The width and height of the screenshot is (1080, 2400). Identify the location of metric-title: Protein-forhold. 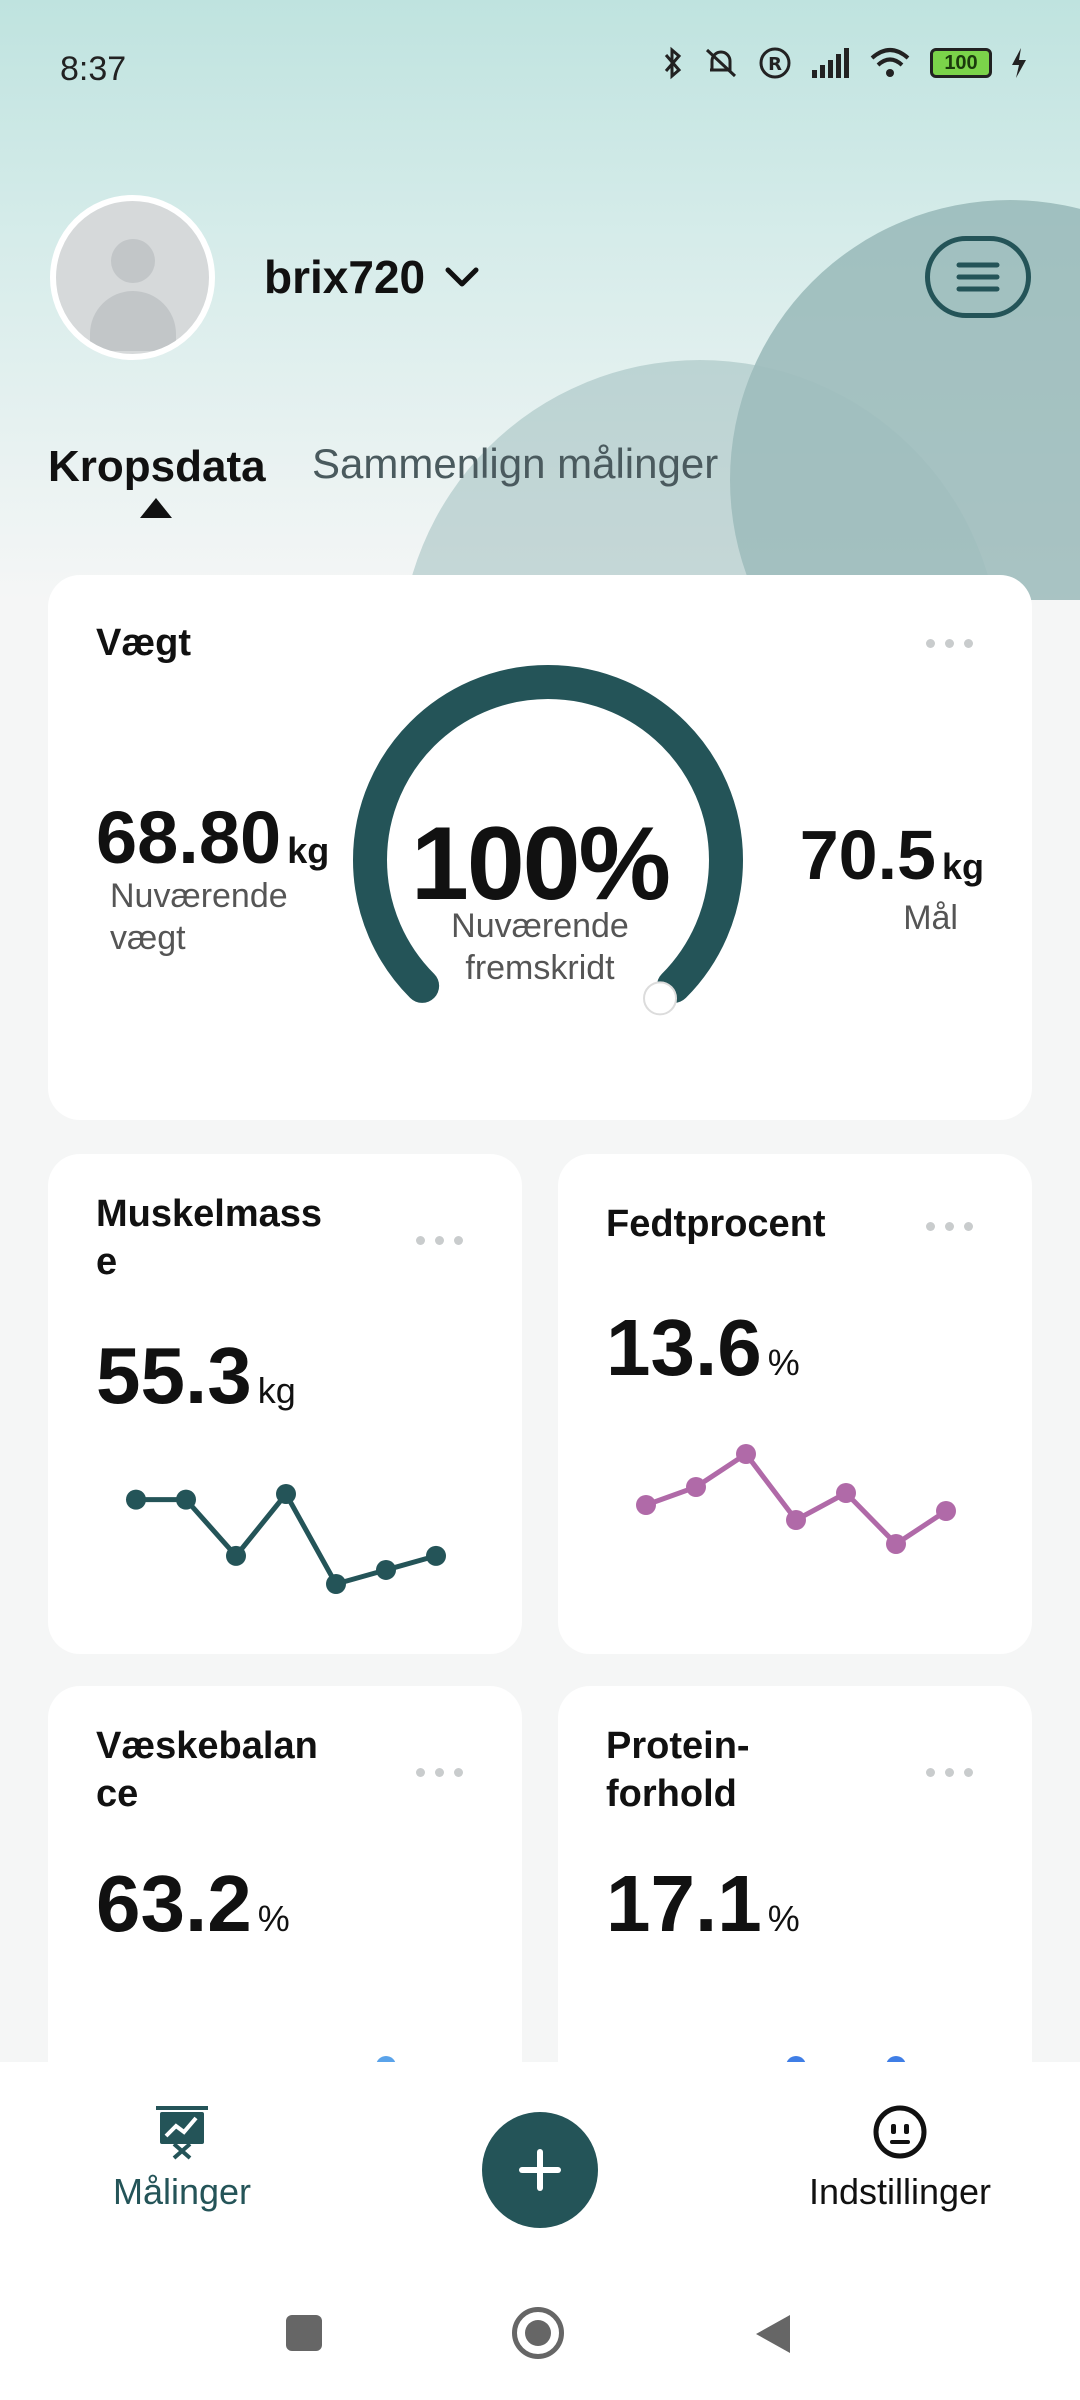
(678, 1770).